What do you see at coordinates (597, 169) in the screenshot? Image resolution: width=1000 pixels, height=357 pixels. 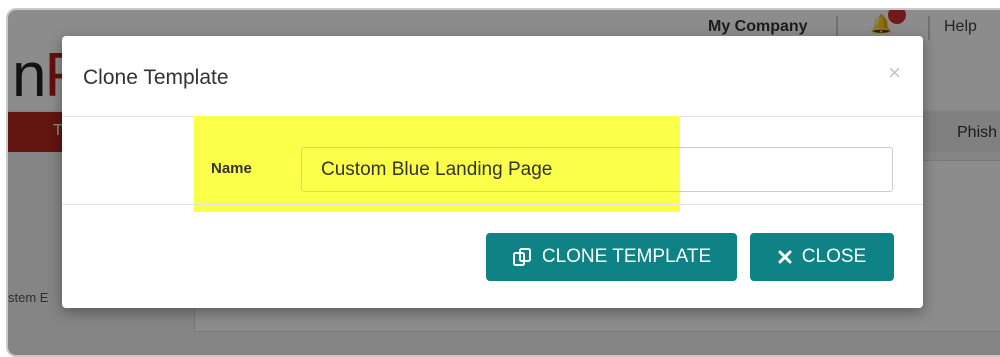 I see `name-input` at bounding box center [597, 169].